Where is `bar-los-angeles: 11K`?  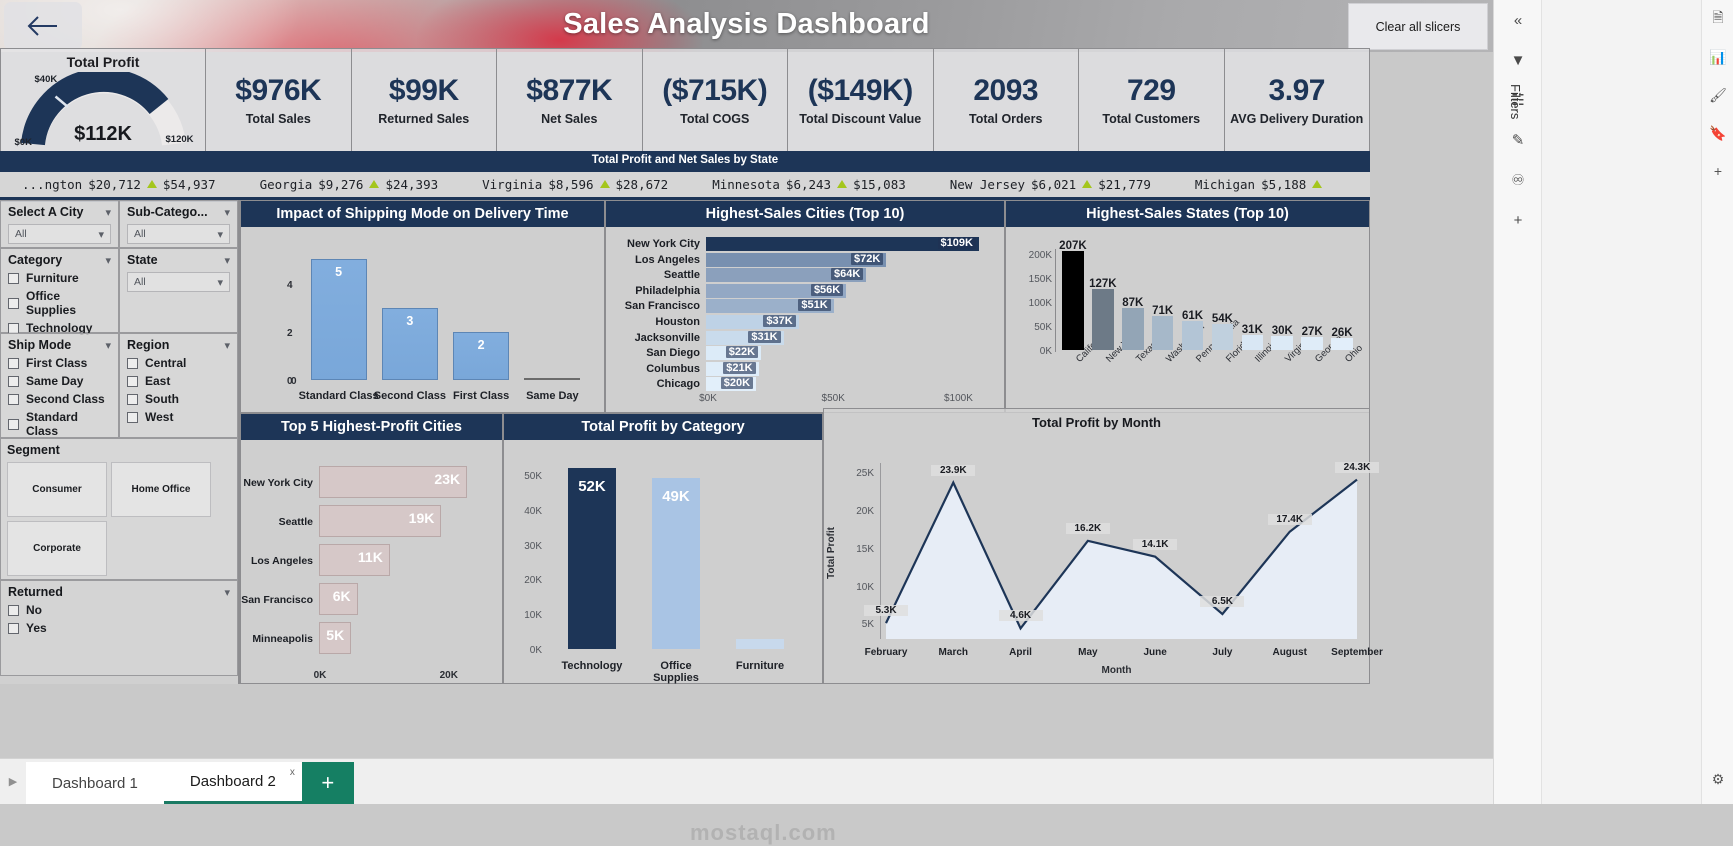
bar-los-angeles: 11K is located at coordinates (354, 560).